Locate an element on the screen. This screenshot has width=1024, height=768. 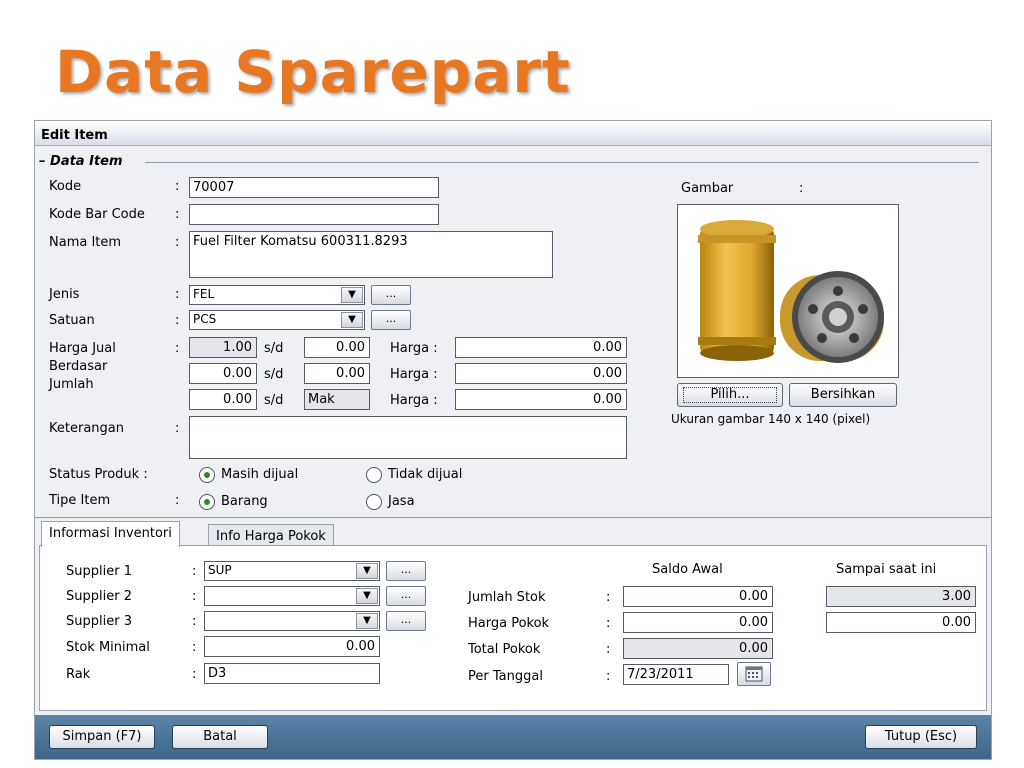
tab-info-harga-pokok: Info Harga Pokok is located at coordinates (271, 535).